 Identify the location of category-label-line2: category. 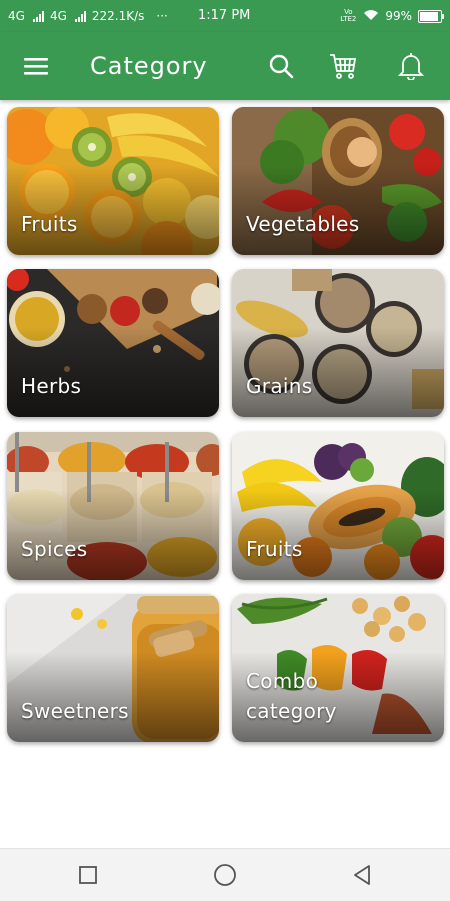
(291, 711).